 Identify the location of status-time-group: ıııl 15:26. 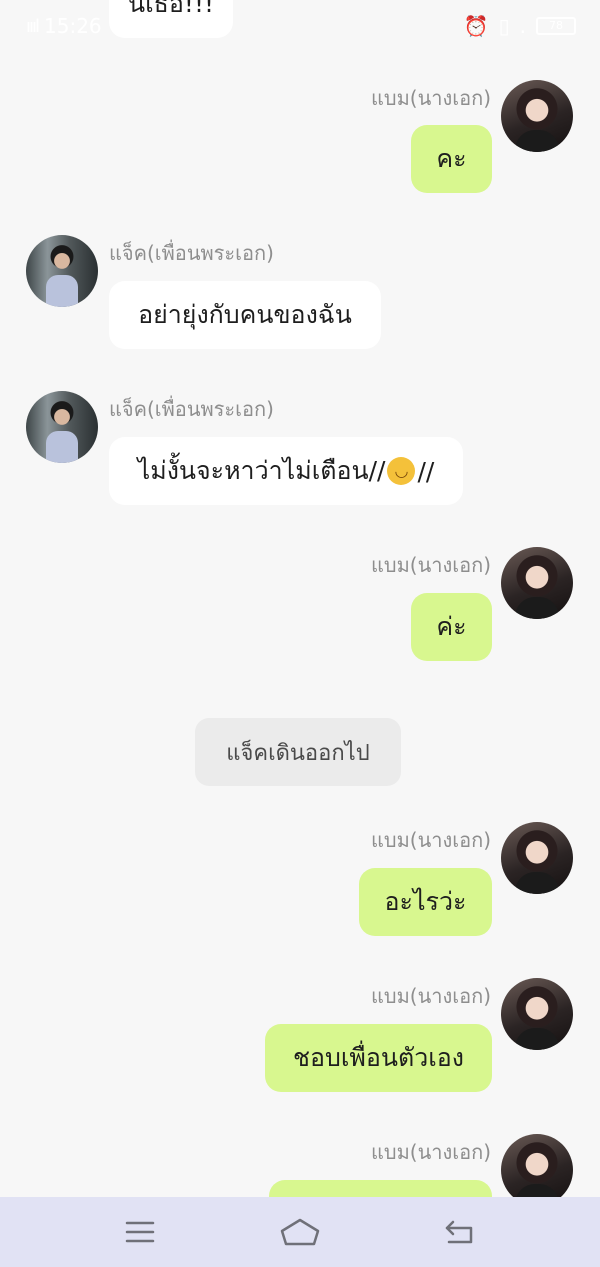
(64, 26).